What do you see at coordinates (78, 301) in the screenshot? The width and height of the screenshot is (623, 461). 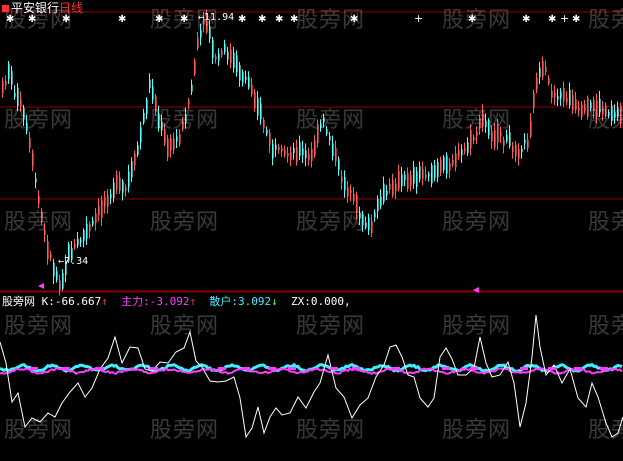 I see `k-value: -66.667` at bounding box center [78, 301].